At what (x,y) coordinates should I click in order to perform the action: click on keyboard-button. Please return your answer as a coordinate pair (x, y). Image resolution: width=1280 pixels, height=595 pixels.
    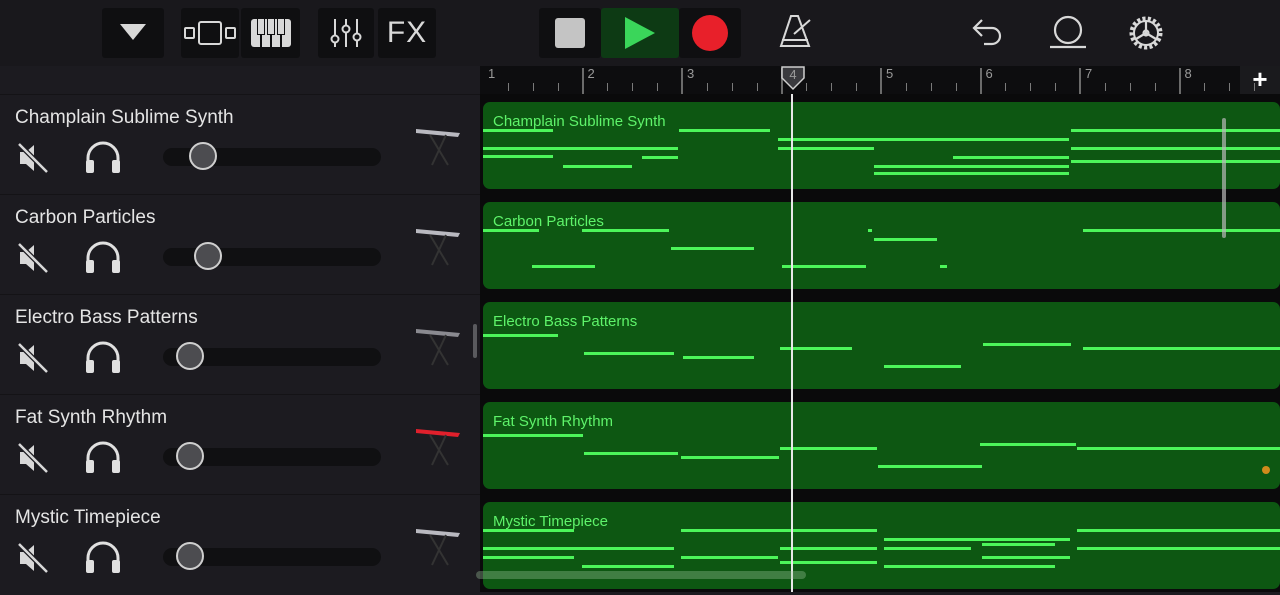
    Looking at the image, I should click on (270, 33).